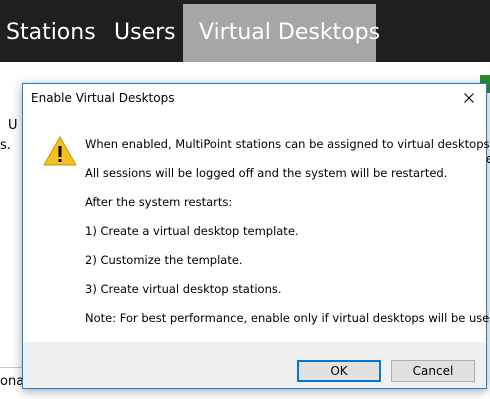 This screenshot has width=490, height=399. What do you see at coordinates (339, 371) in the screenshot?
I see `ok-button: OK` at bounding box center [339, 371].